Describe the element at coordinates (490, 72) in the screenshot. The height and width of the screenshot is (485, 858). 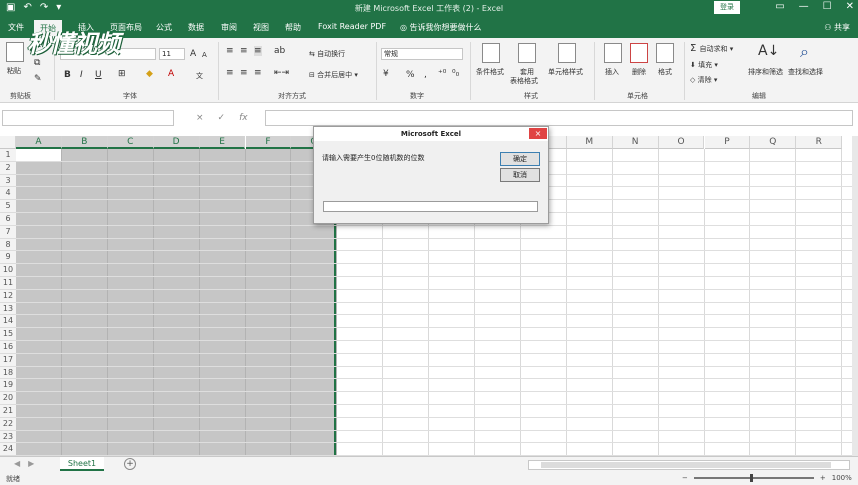
I see `conditional-format-label: 条件格式` at that location.